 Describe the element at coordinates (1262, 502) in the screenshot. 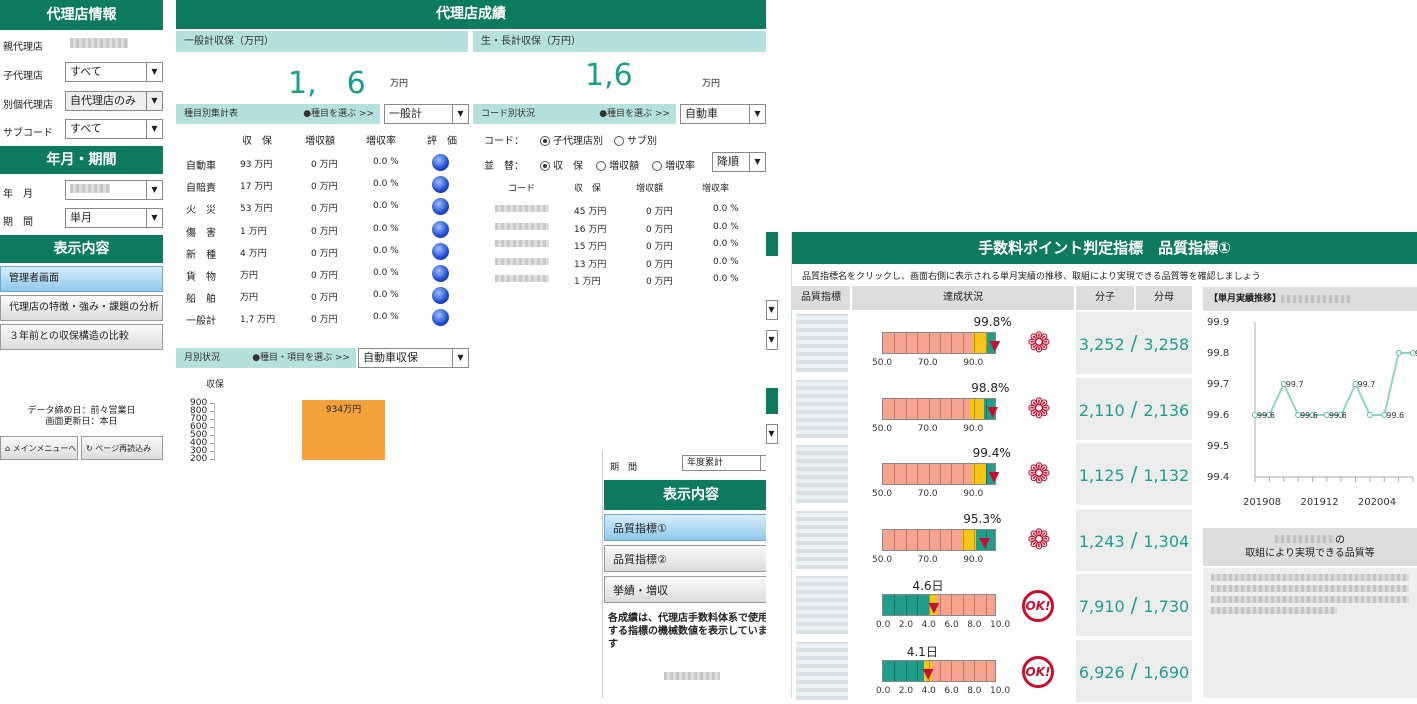

I see `trend-xlabel: 201908` at that location.